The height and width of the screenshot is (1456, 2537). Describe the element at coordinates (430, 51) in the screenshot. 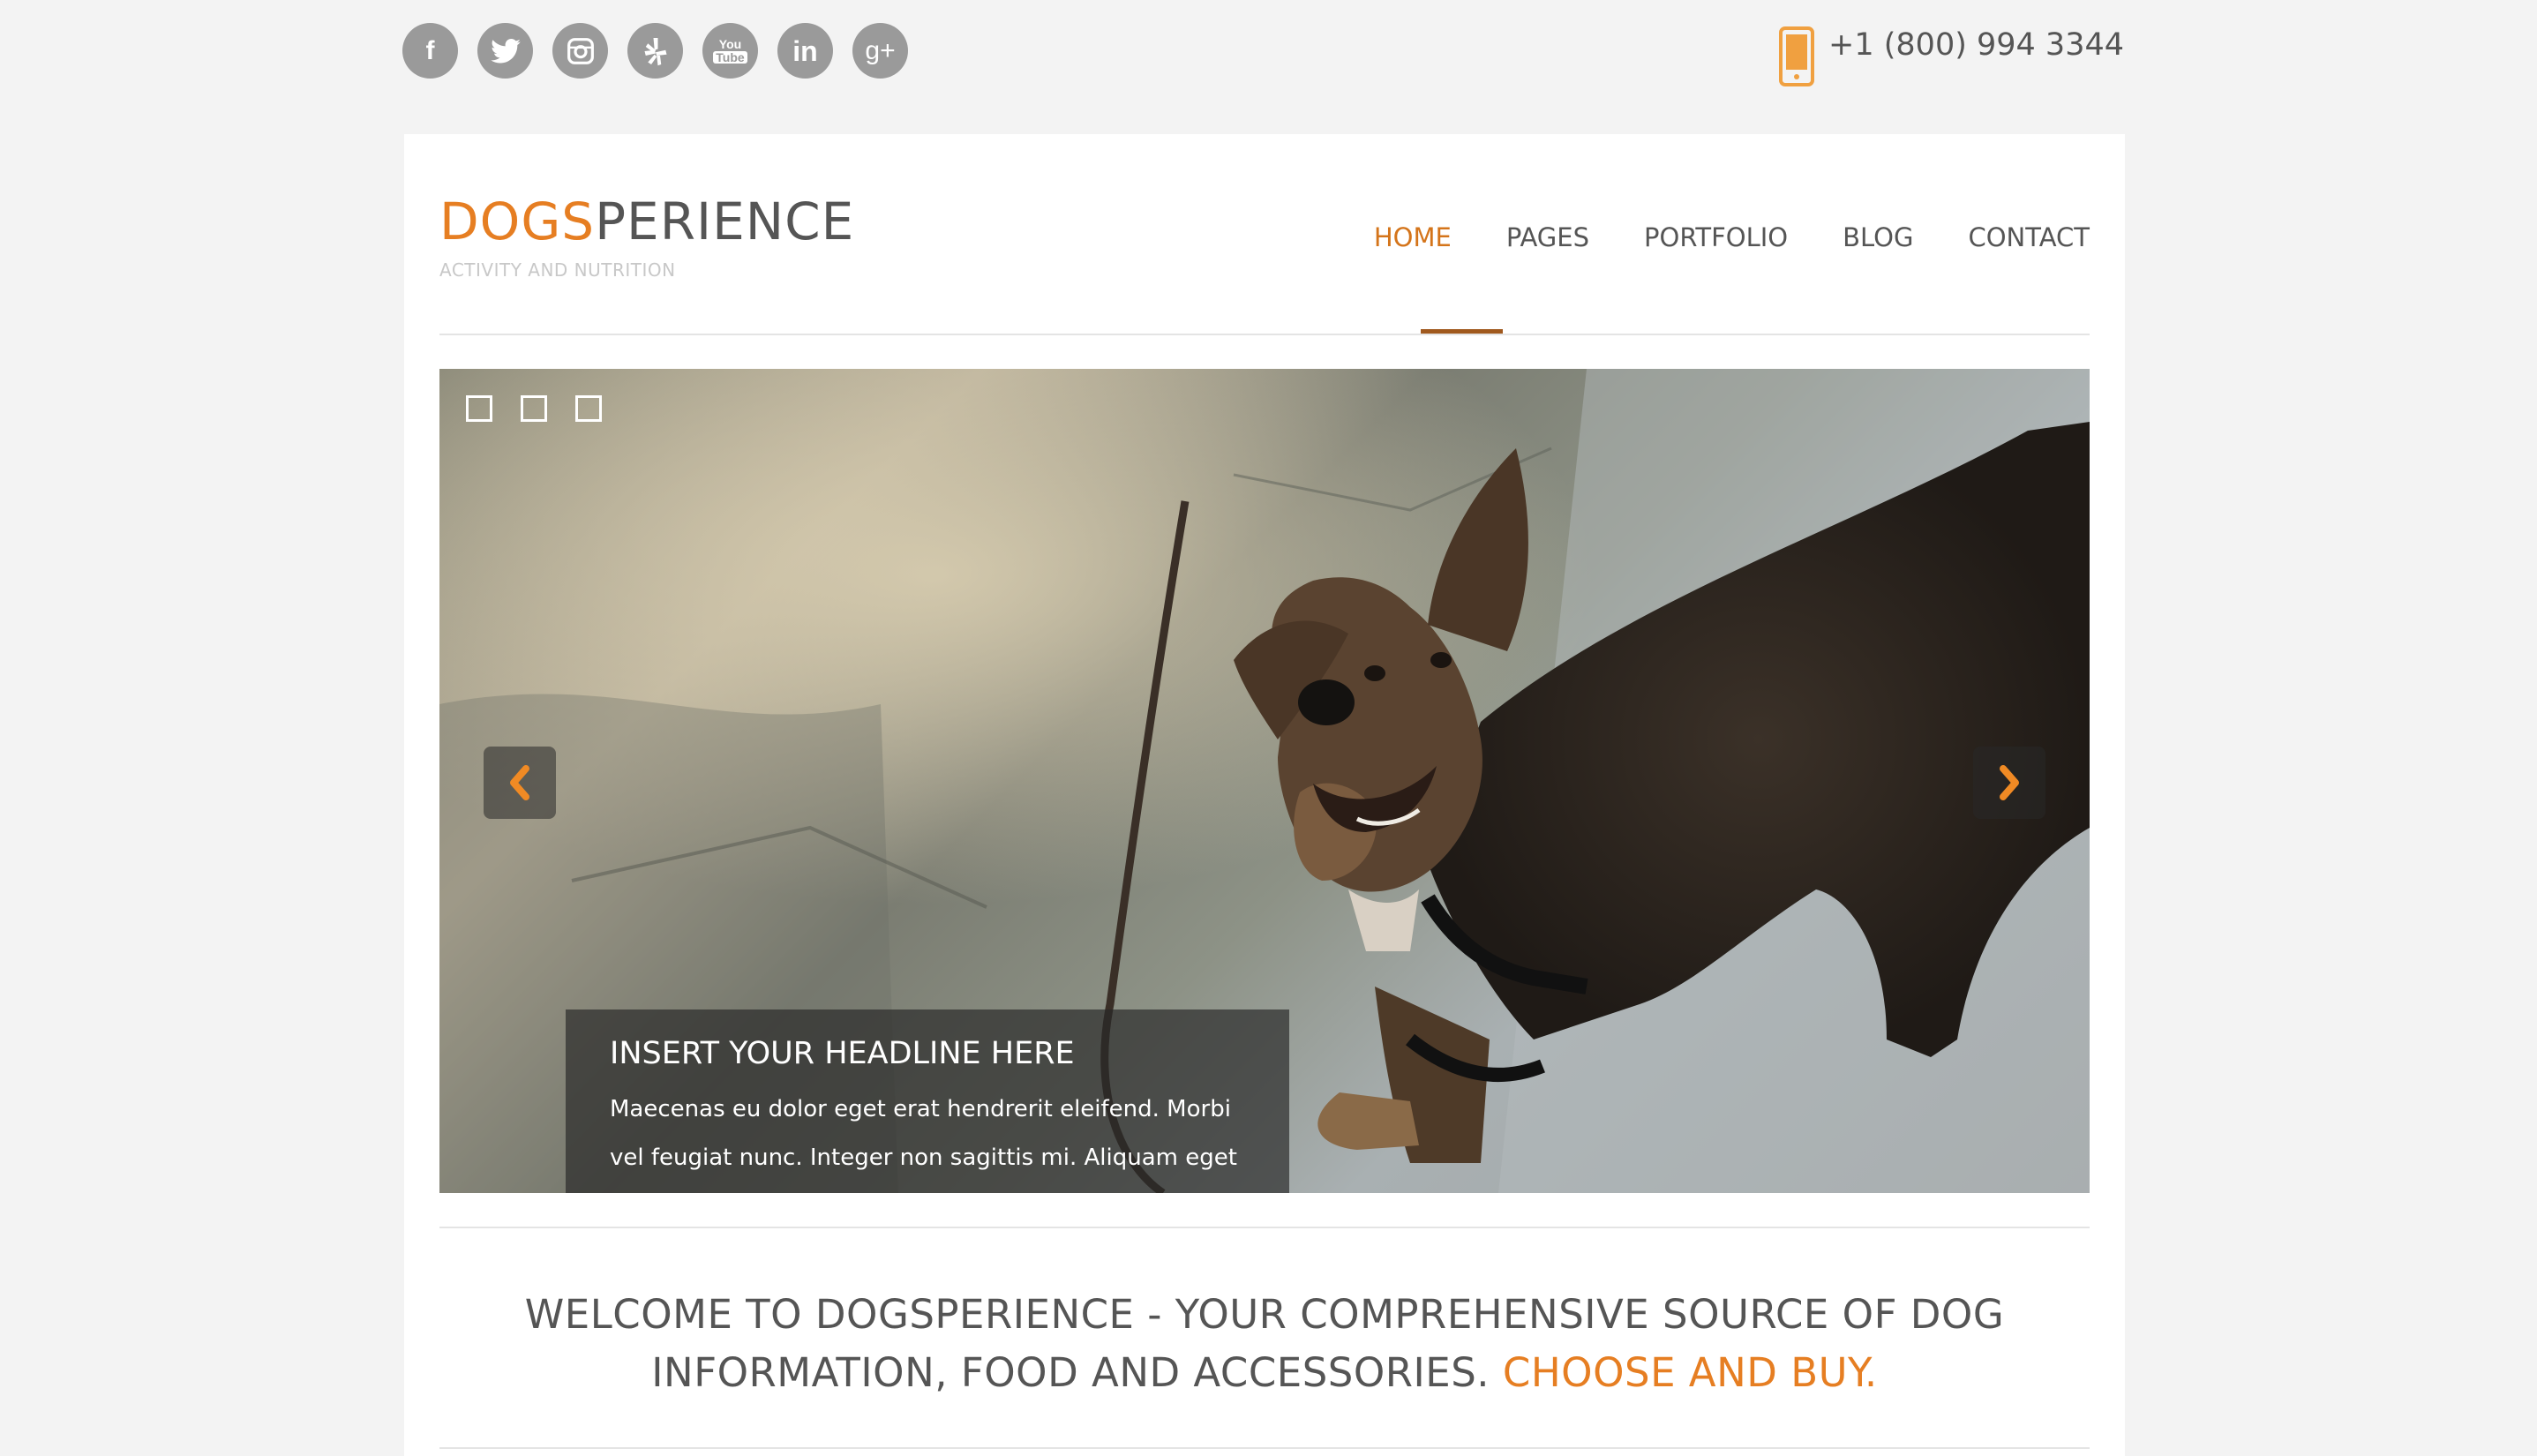

I see `facebook-icon: f` at that location.